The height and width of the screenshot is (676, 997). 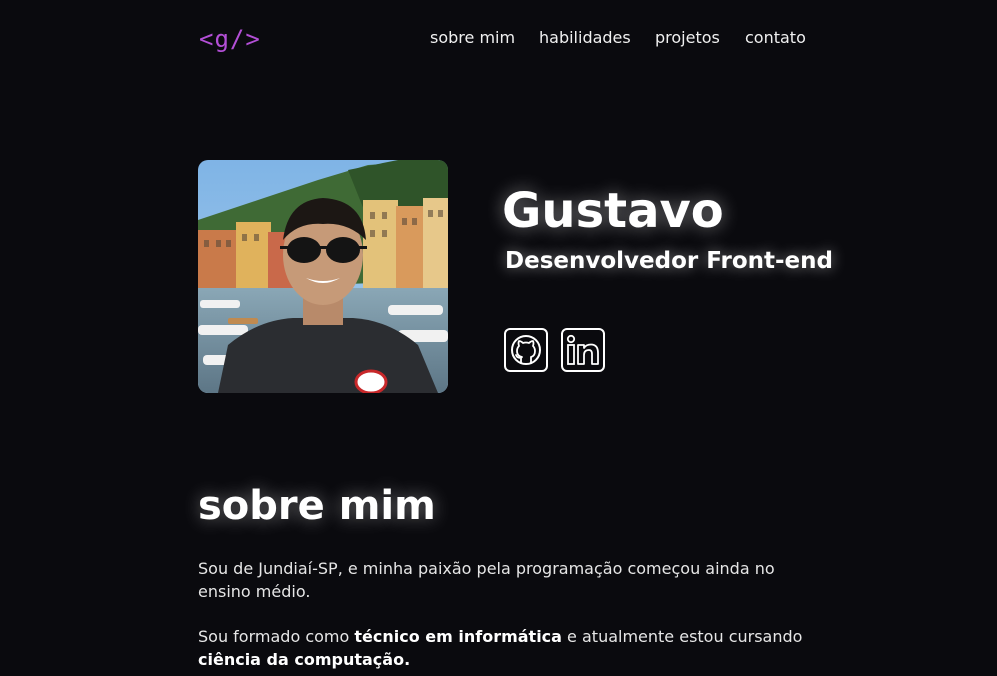 I want to click on nav-item-contato: contato, so click(x=775, y=38).